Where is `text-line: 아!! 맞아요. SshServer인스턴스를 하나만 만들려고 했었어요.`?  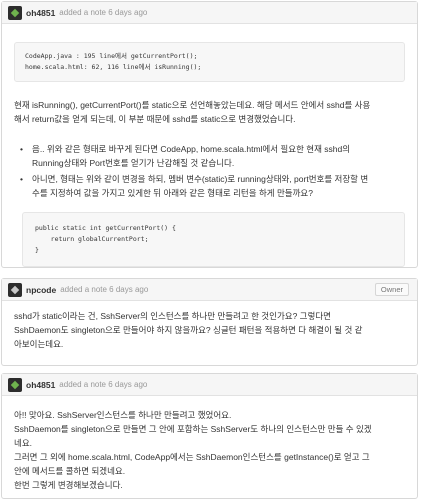
text-line: 아!! 맞아요. SshServer인스턴스를 하나만 만들려고 했었어요. is located at coordinates (123, 415).